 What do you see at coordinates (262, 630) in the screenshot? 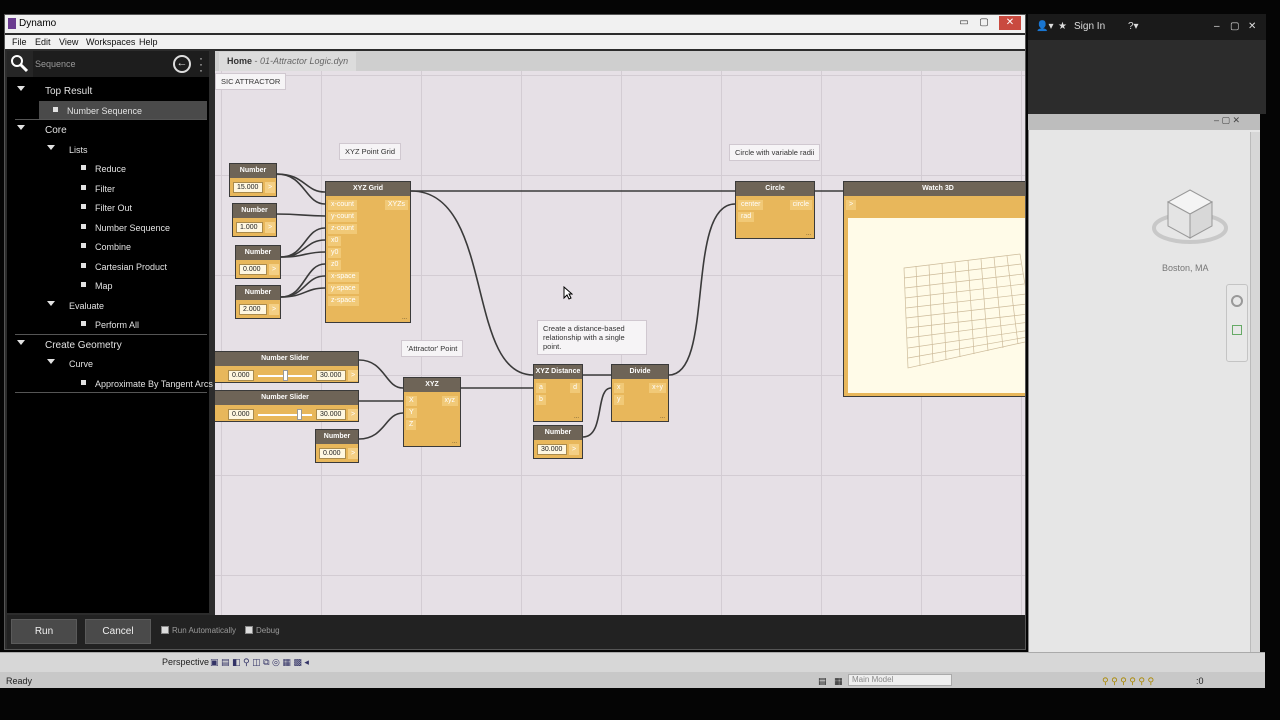
I see `debug-checkbox: Debug` at bounding box center [262, 630].